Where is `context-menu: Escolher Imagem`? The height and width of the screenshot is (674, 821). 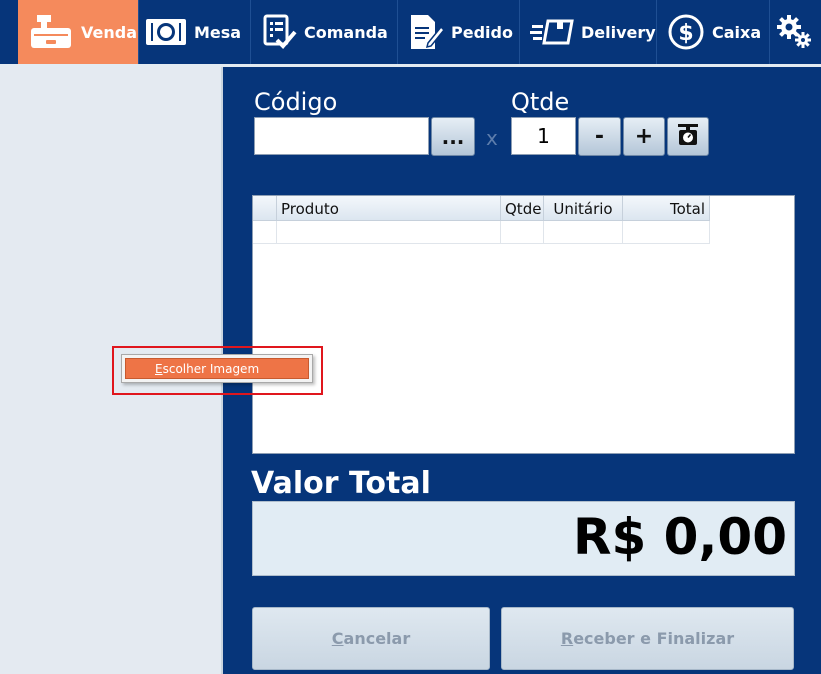 context-menu: Escolher Imagem is located at coordinates (217, 368).